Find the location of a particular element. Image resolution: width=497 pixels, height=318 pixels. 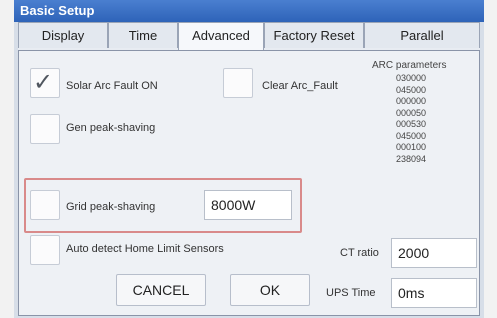

ok-button: OK is located at coordinates (270, 290).